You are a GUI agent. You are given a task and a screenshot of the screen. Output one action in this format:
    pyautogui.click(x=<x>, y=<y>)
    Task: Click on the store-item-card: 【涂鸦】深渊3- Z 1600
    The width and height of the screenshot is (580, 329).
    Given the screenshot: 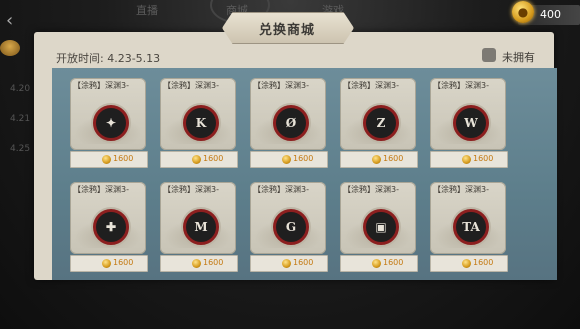 What is the action you would take?
    pyautogui.click(x=379, y=123)
    